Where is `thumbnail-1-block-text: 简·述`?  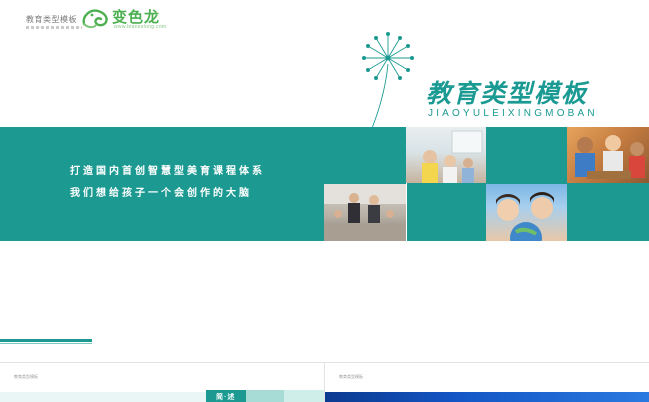
thumbnail-1-block-text: 简·述 is located at coordinates (226, 397).